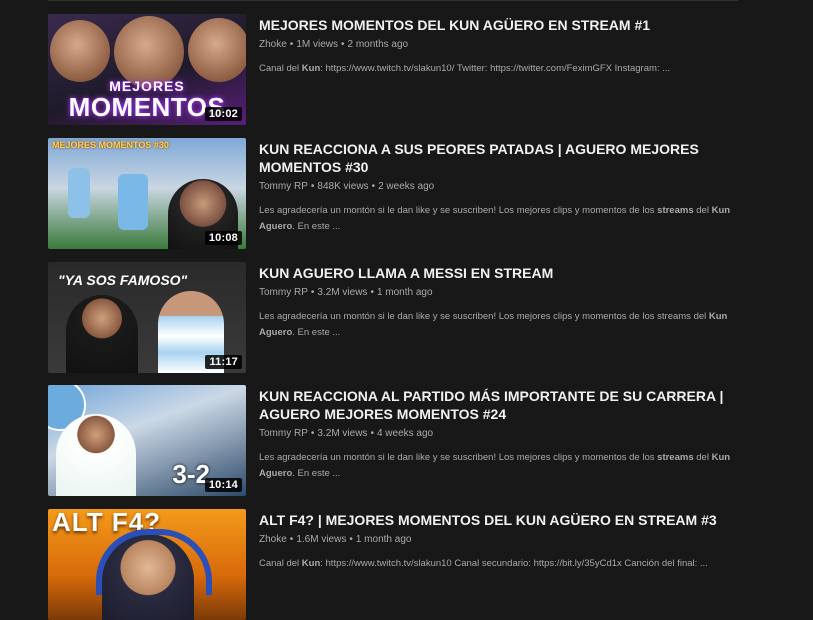 The width and height of the screenshot is (813, 620). Describe the element at coordinates (343, 186) in the screenshot. I see `view-count: 848K views` at that location.